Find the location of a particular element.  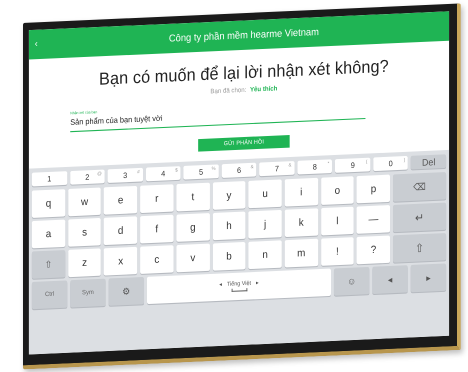

app-bar: ‹ Công ty phần mềm hearme Vietnam is located at coordinates (239, 35).